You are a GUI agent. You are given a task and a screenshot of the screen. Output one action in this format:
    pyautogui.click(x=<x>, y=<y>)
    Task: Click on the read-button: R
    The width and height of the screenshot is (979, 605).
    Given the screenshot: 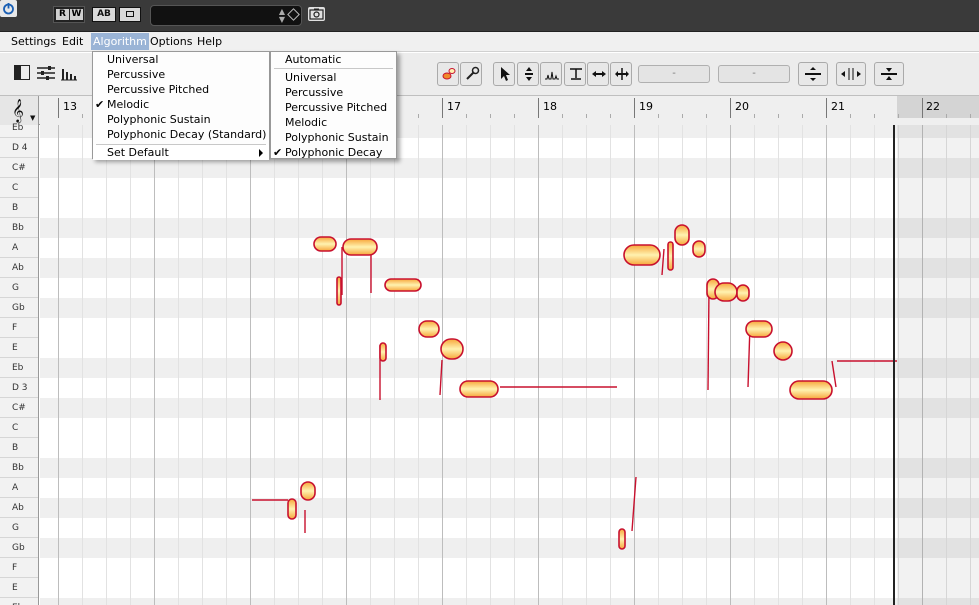 What is the action you would take?
    pyautogui.click(x=62, y=14)
    